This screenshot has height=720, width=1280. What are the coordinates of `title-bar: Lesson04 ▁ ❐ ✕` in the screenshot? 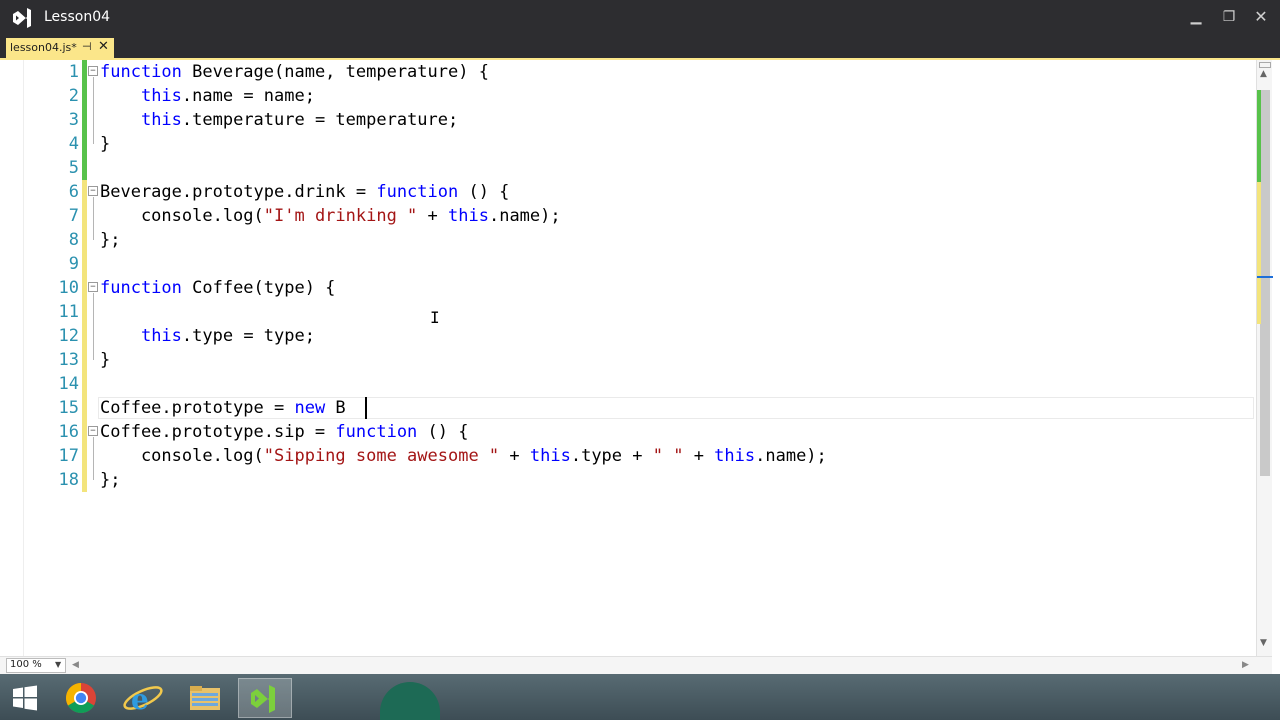 It's located at (640, 18).